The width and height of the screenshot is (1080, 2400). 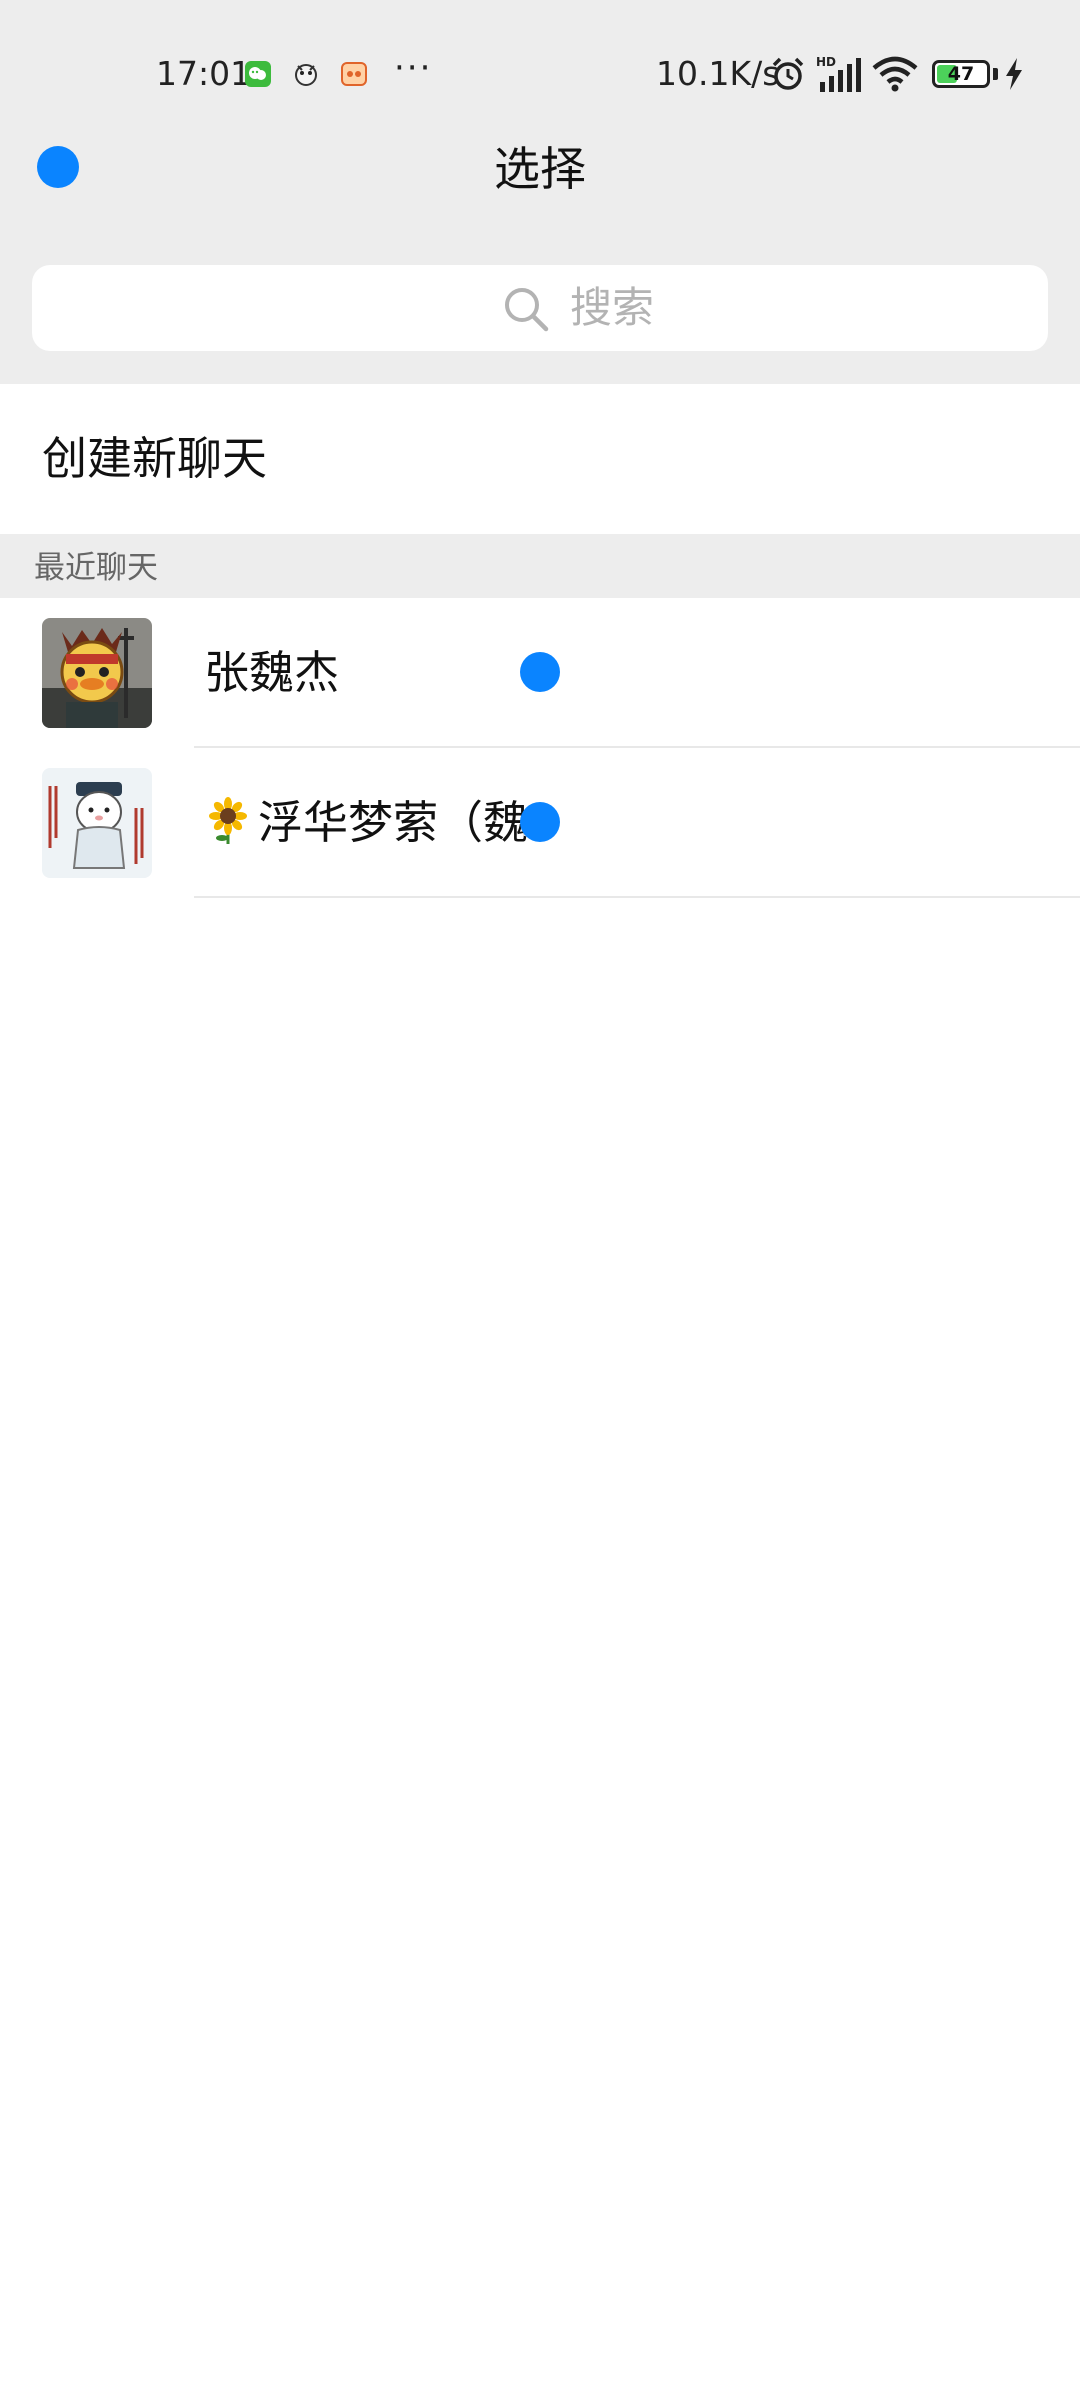 What do you see at coordinates (995, 74) in the screenshot?
I see `battery-cap` at bounding box center [995, 74].